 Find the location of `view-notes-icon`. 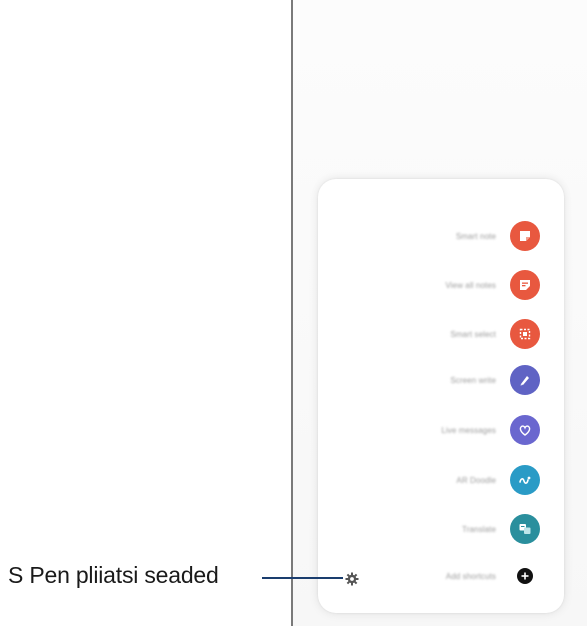

view-notes-icon is located at coordinates (525, 285).